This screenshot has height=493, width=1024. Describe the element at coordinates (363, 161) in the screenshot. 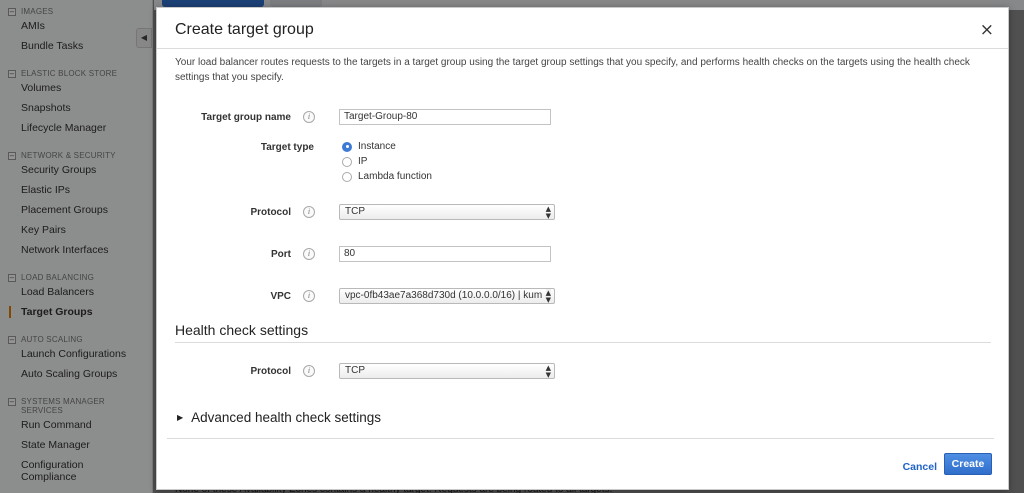

I see `radio-label: IP` at that location.